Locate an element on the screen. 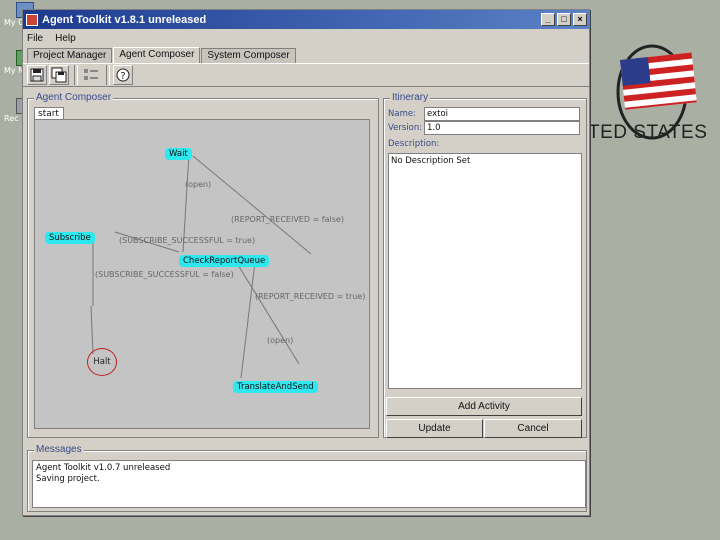 This screenshot has width=720, height=540. save-icon is located at coordinates (37, 75).